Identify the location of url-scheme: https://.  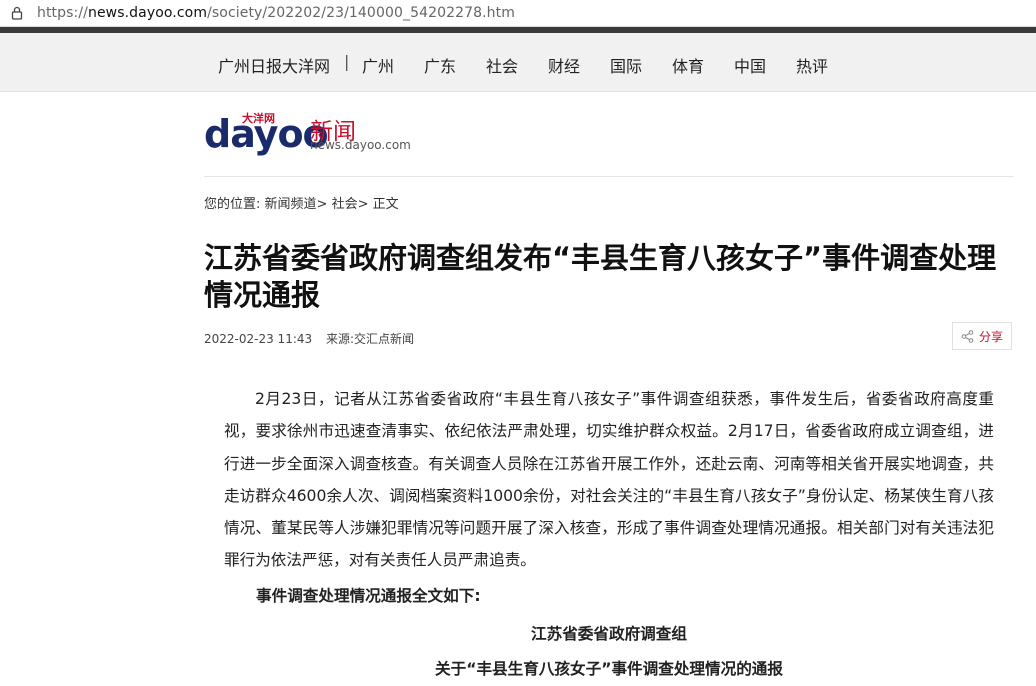
(62, 13).